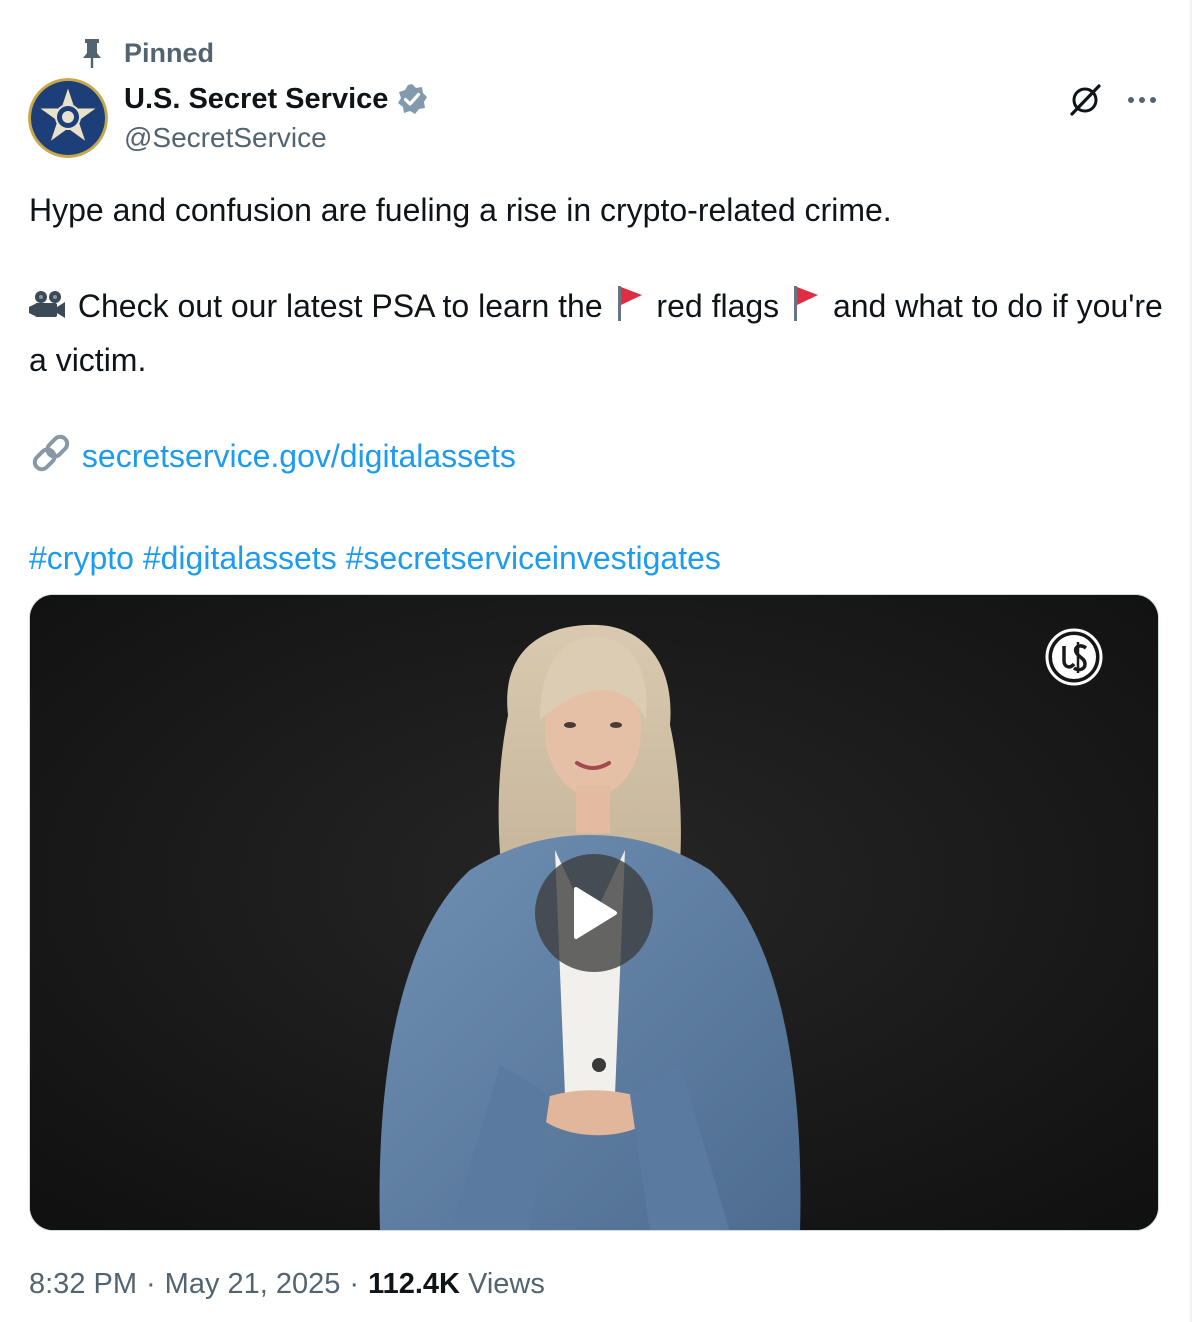  Describe the element at coordinates (718, 306) in the screenshot. I see `tweet-line-2-part-2: red flags` at that location.